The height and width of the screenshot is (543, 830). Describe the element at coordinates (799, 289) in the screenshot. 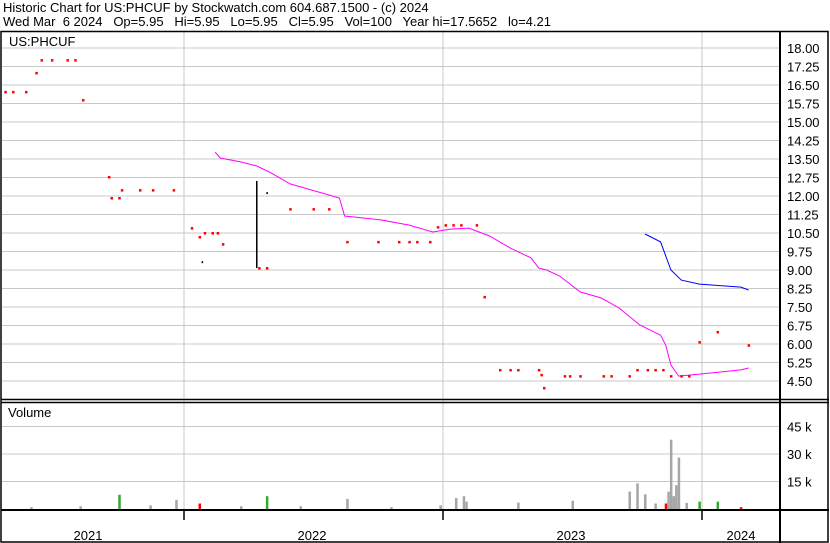

I see `price-tick-label: 8.25` at that location.